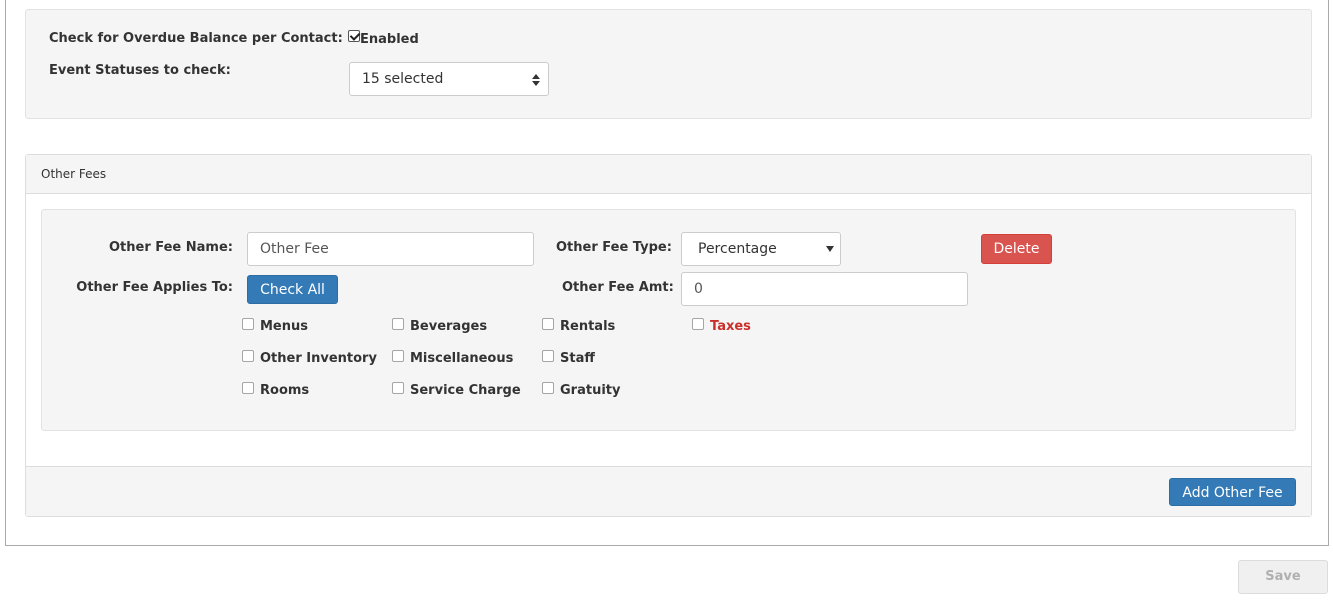 The image size is (1333, 601). What do you see at coordinates (618, 287) in the screenshot?
I see `fee-amt-label: Other Fee Amt:` at bounding box center [618, 287].